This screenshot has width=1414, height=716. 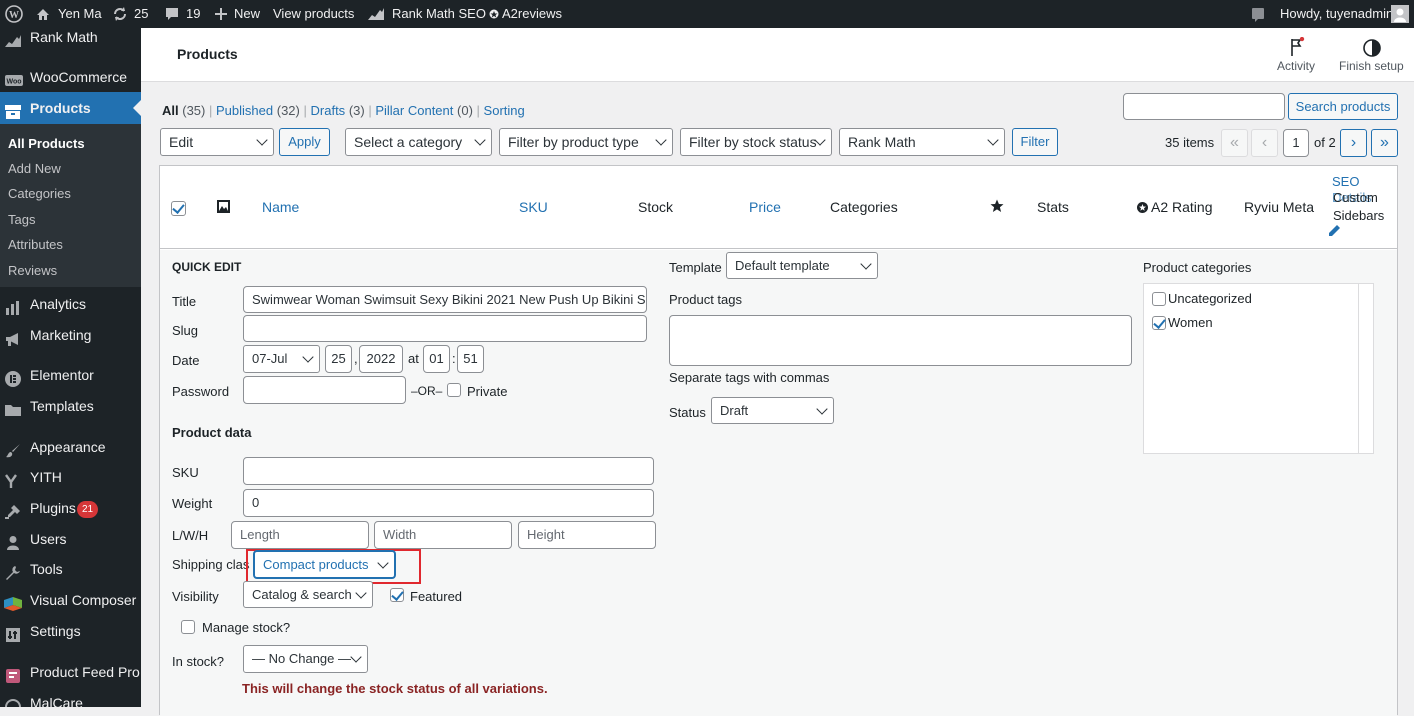 I want to click on date-day-input: 25, so click(x=338, y=359).